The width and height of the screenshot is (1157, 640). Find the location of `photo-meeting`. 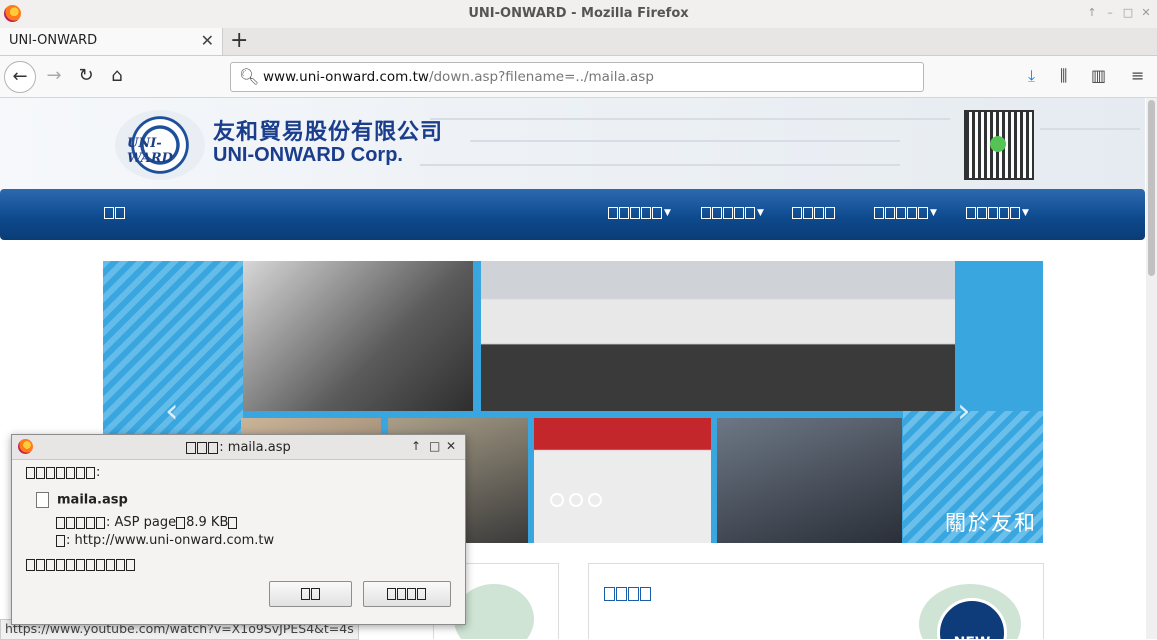

photo-meeting is located at coordinates (809, 480).